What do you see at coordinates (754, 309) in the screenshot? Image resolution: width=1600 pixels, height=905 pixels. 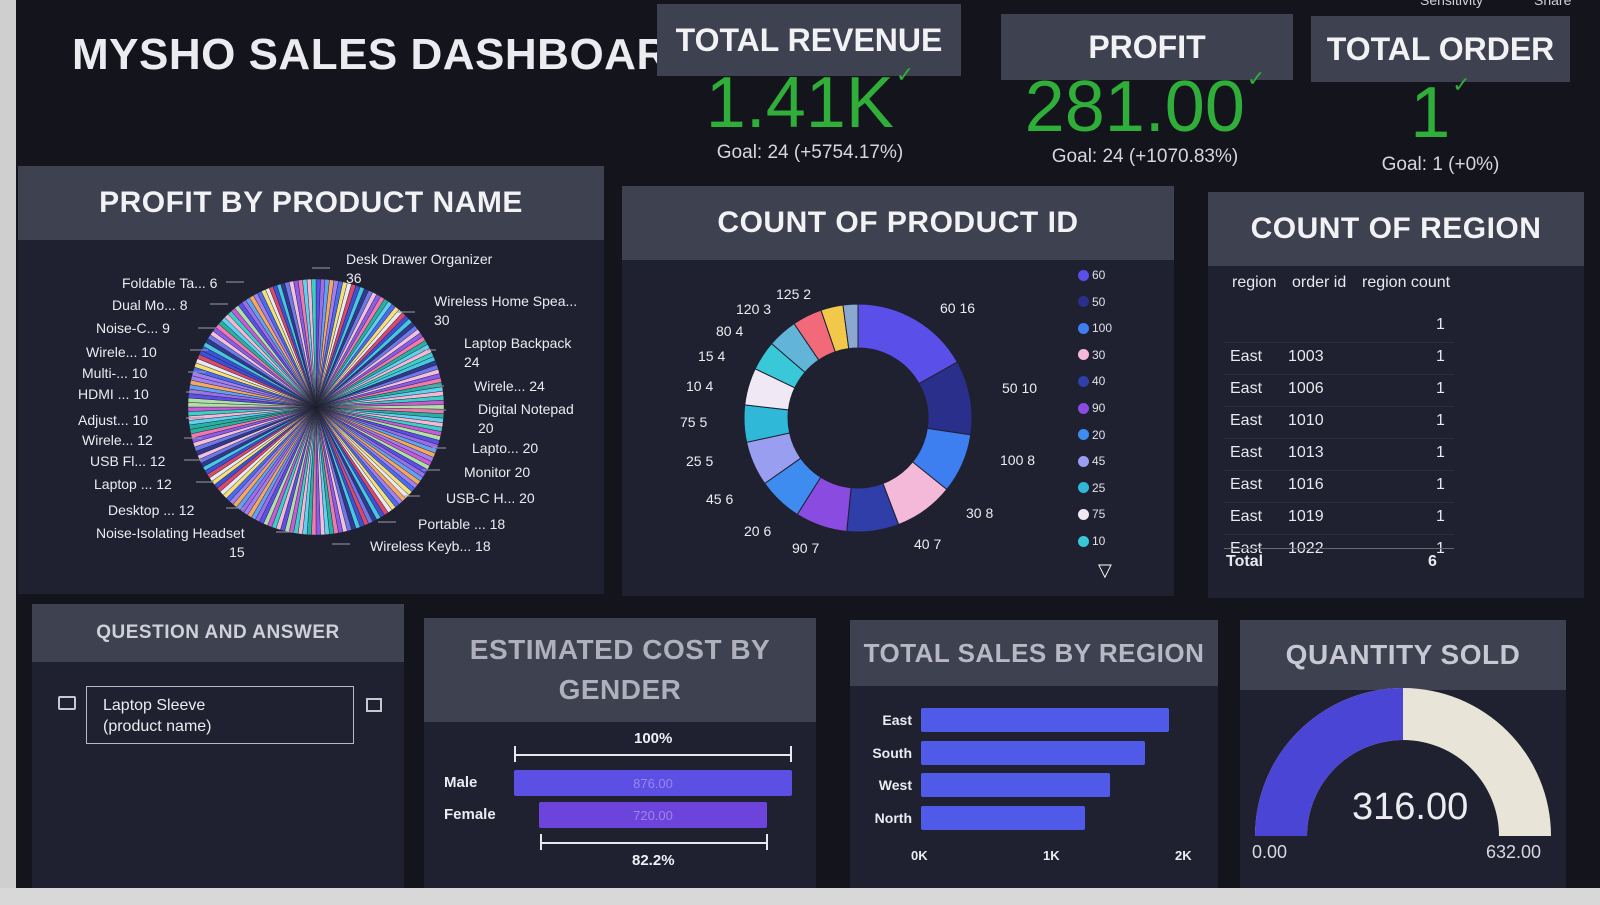 I see `donut-data-label: 120 3` at bounding box center [754, 309].